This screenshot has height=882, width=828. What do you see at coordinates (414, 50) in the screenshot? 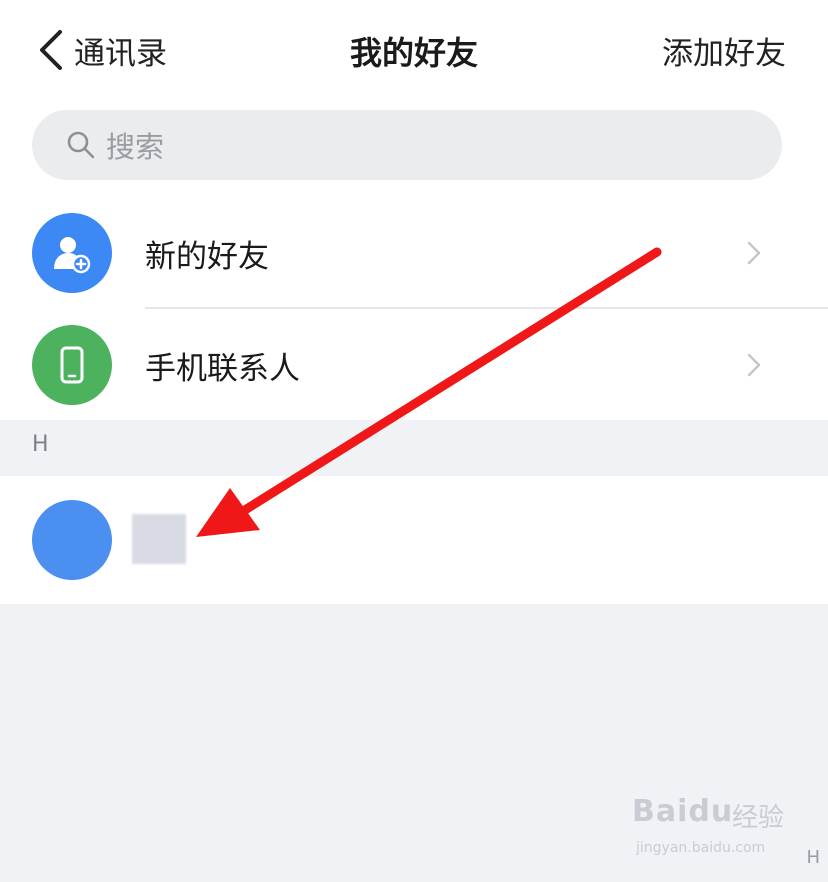
I see `navigation-bar: 通讯录 我的好友 添加好友` at bounding box center [414, 50].